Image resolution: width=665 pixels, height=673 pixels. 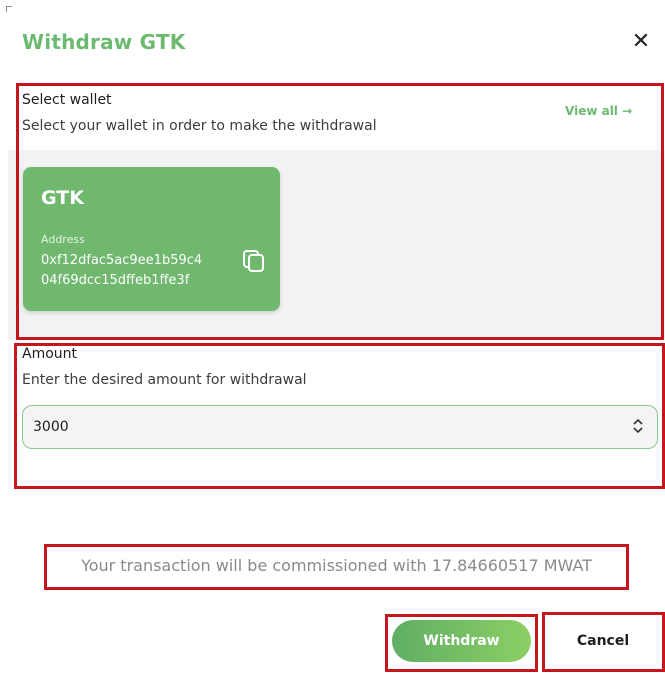 I want to click on close-button: ✕, so click(x=641, y=42).